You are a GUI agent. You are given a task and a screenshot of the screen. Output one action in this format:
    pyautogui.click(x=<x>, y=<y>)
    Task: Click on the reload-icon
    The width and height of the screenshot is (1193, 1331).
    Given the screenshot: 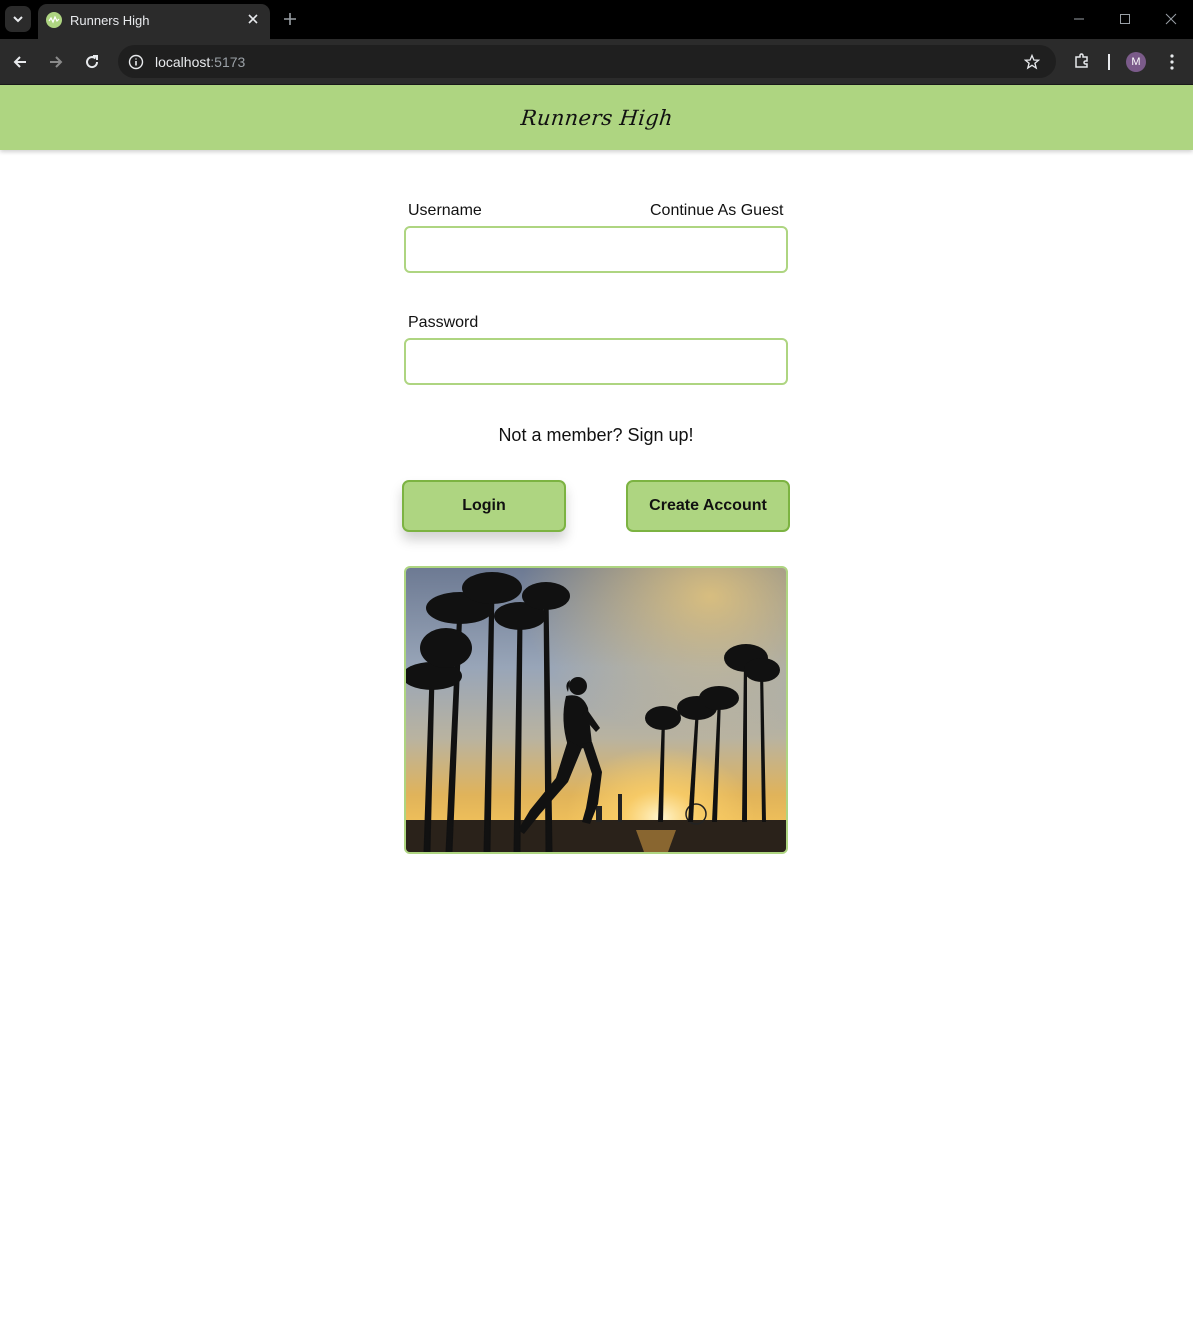 What is the action you would take?
    pyautogui.click(x=92, y=62)
    